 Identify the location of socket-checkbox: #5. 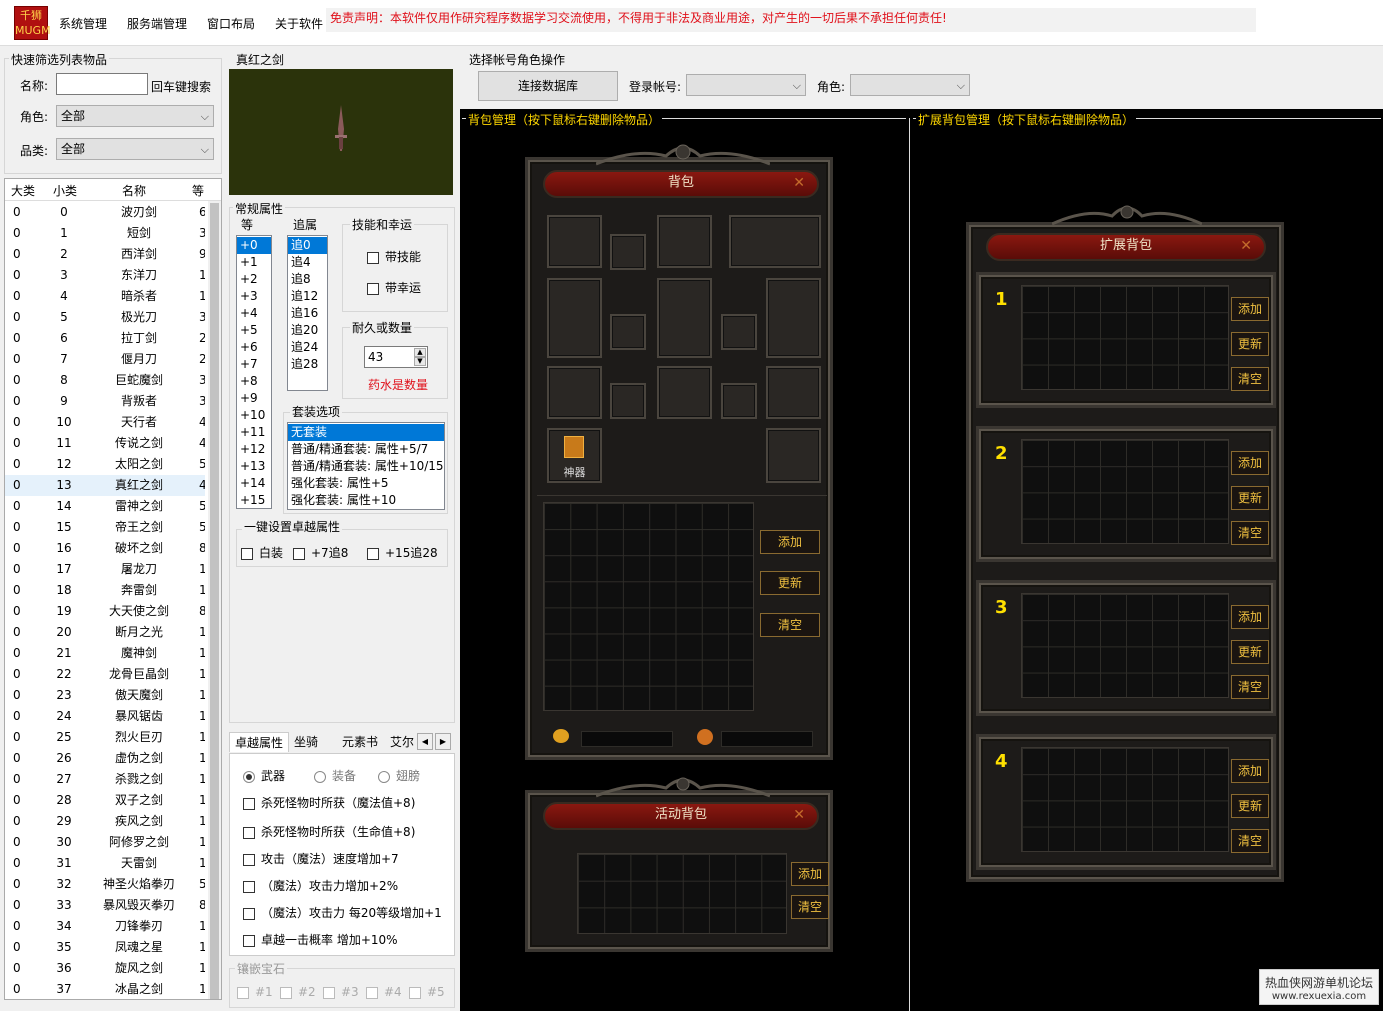
(427, 992).